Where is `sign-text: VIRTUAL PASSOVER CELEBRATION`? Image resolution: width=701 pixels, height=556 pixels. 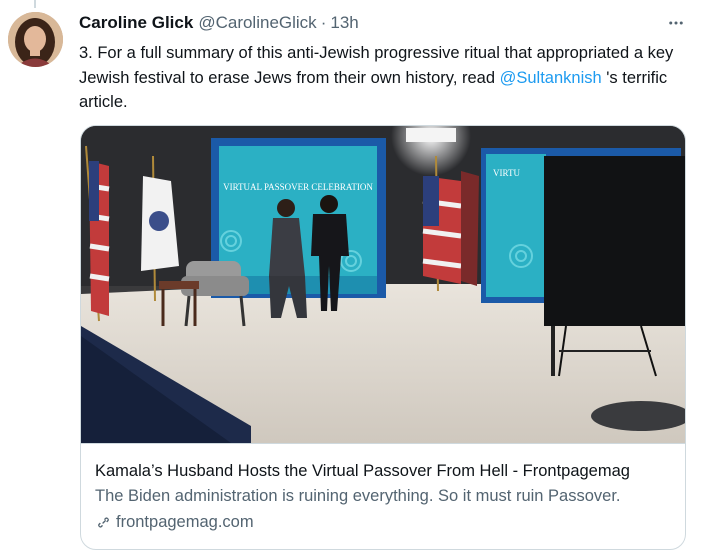
sign-text: VIRTUAL PASSOVER CELEBRATION is located at coordinates (298, 187).